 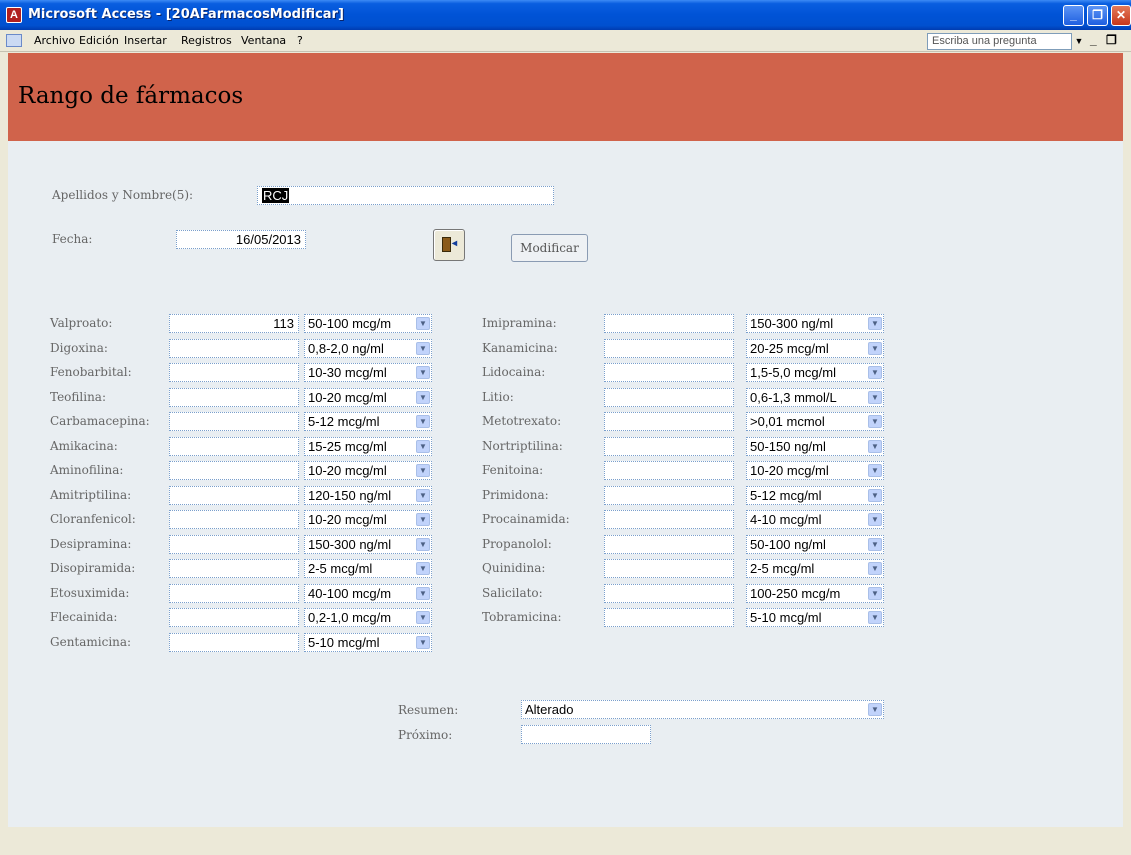 What do you see at coordinates (241, 239) in the screenshot?
I see `fecha-input: 16/05/2013` at bounding box center [241, 239].